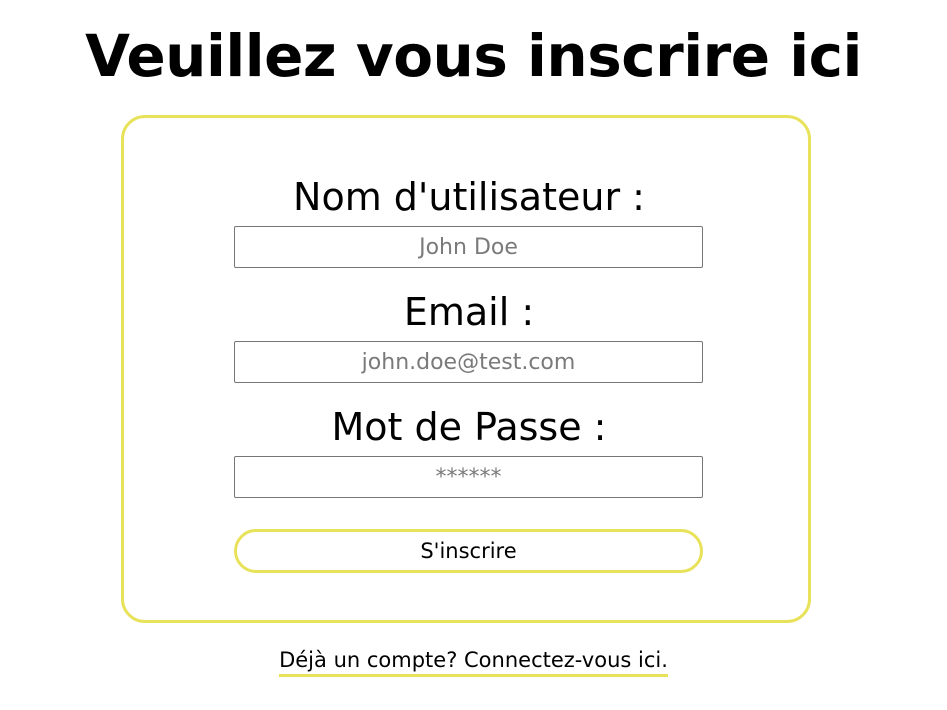  What do you see at coordinates (473, 56) in the screenshot?
I see `page-title: Veuillez vous inscrire ici` at bounding box center [473, 56].